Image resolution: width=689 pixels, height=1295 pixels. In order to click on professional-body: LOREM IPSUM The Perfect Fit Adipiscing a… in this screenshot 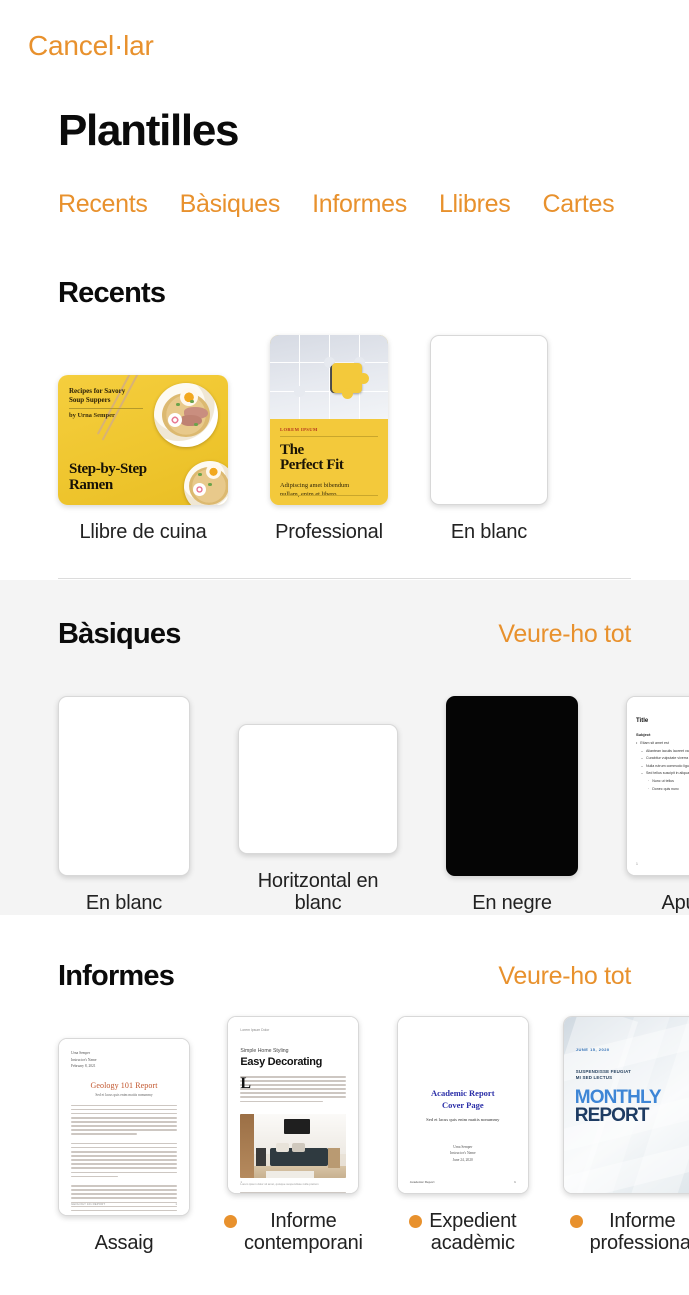, I will do `click(329, 466)`.